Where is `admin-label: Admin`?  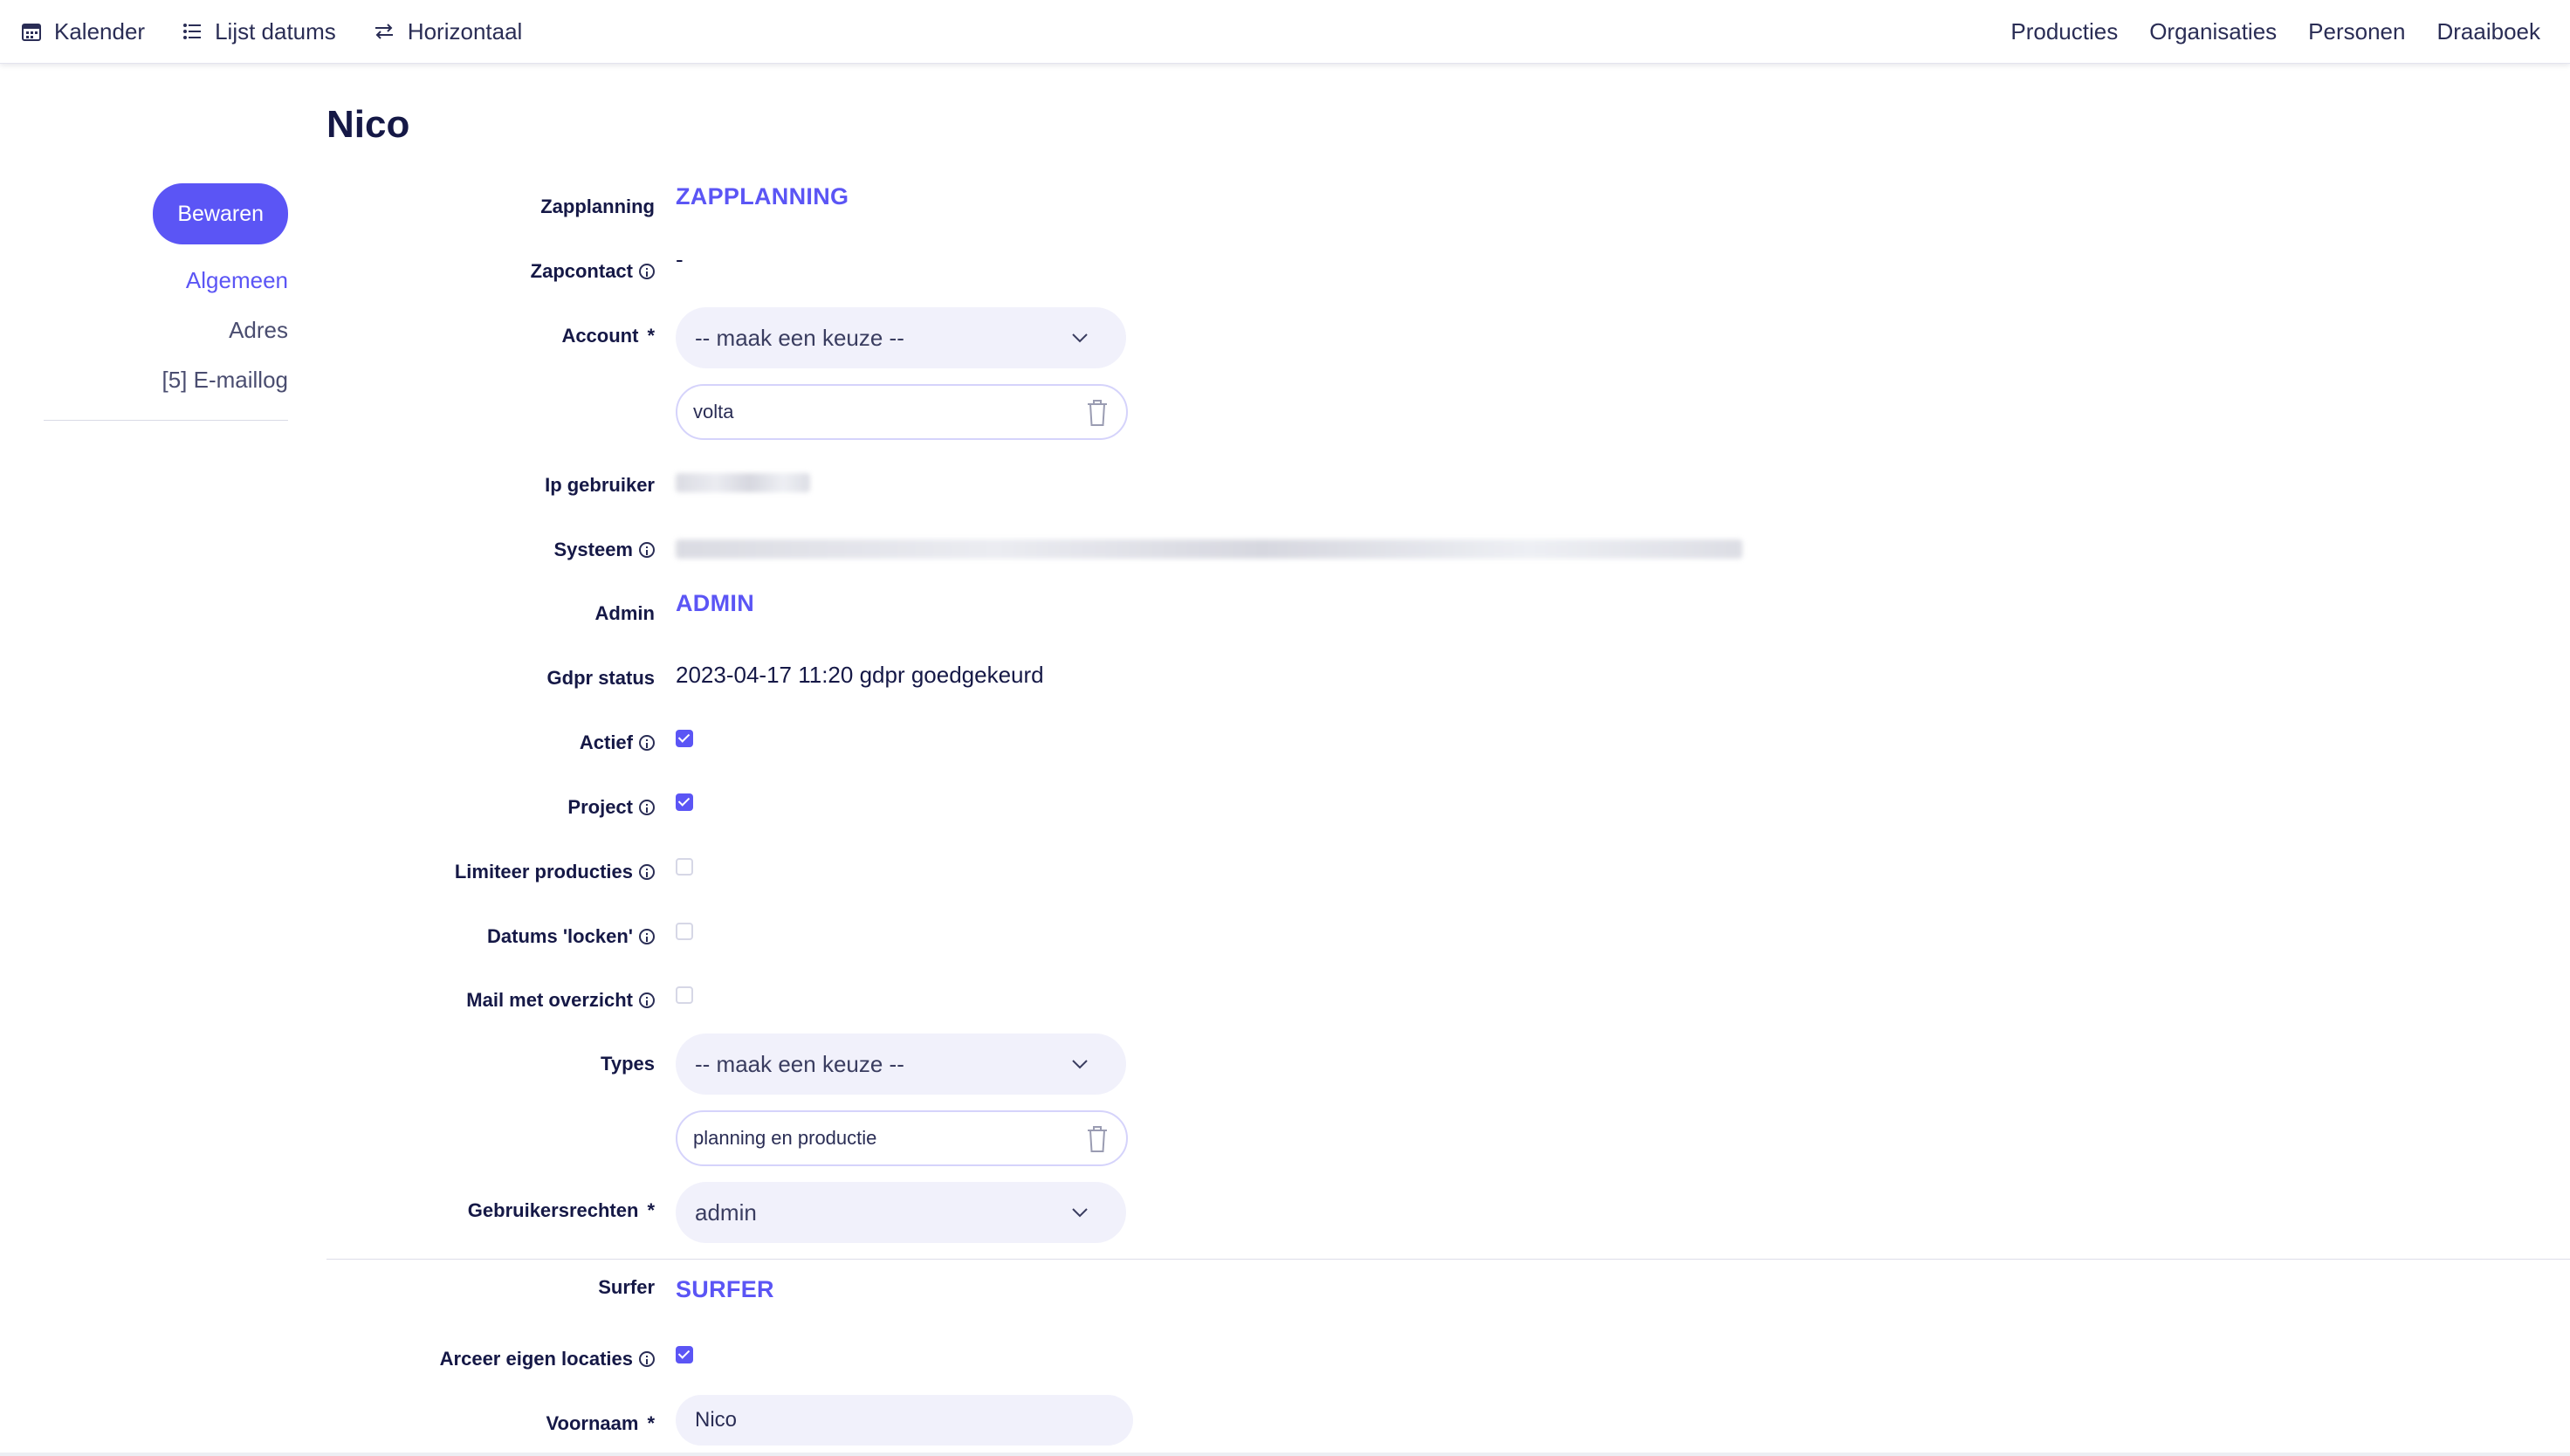
admin-label: Admin is located at coordinates (625, 613).